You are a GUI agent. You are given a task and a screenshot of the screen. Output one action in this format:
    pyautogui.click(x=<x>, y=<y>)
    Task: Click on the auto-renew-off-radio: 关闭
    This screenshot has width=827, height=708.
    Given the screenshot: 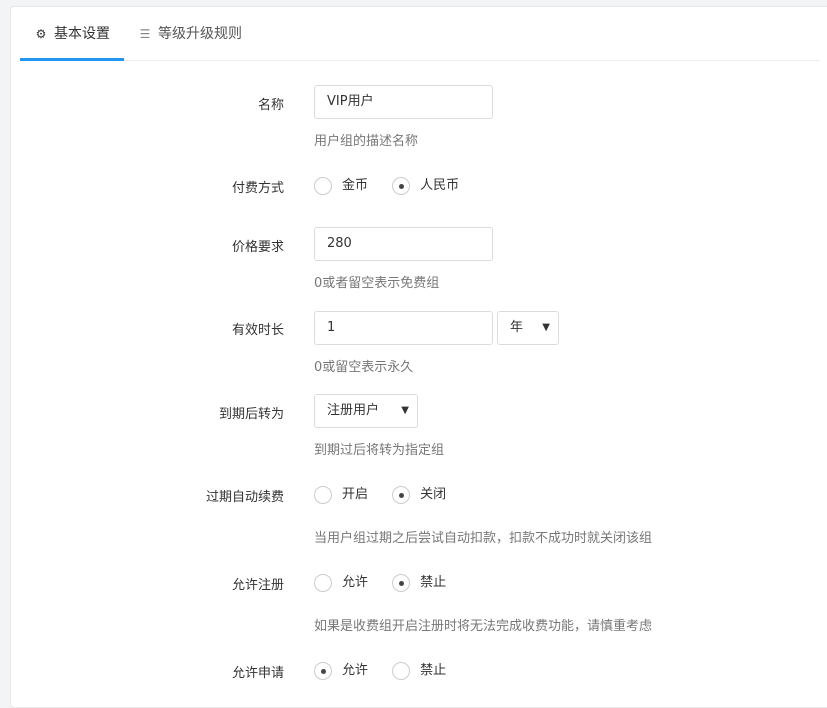 What is the action you would take?
    pyautogui.click(x=419, y=495)
    